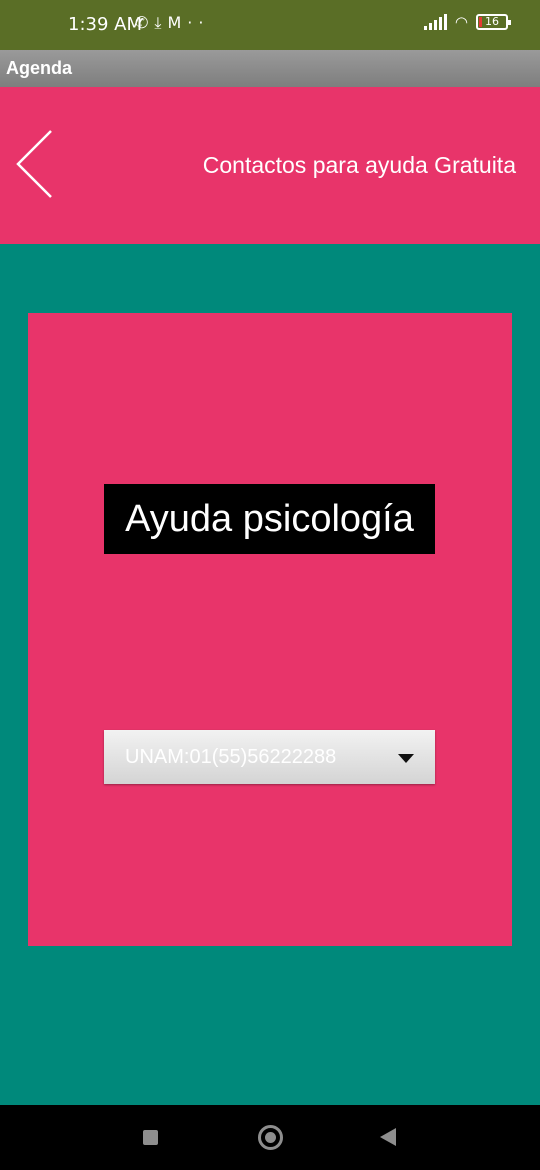 This screenshot has height=1170, width=540. I want to click on notification-icons: ✆⤓M··, so click(172, 23).